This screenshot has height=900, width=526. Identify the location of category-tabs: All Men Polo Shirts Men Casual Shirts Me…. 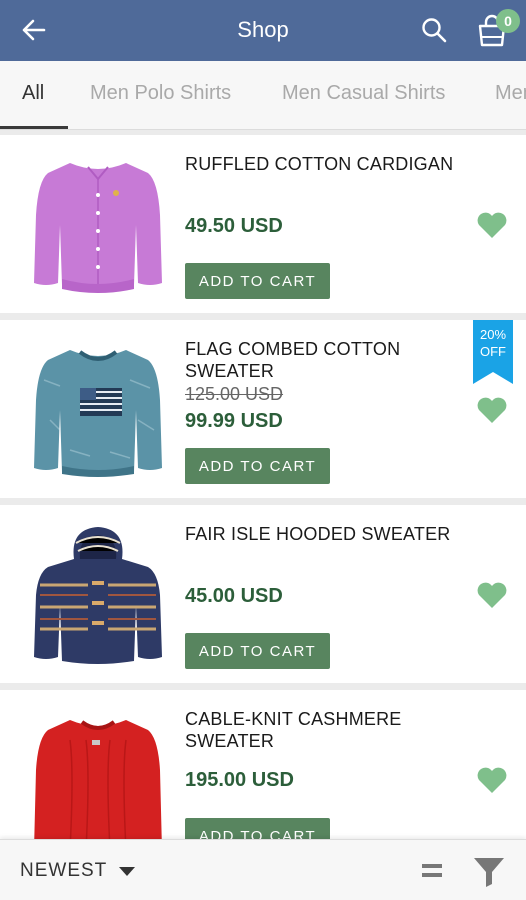
(263, 95).